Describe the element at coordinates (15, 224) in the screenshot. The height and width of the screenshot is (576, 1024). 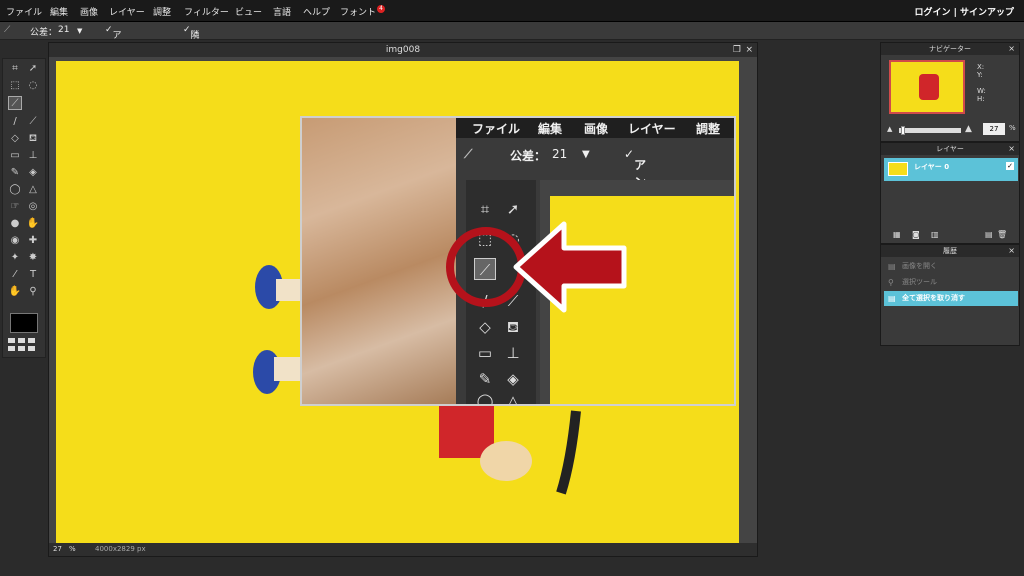
I see `dodge-icon: ●` at that location.